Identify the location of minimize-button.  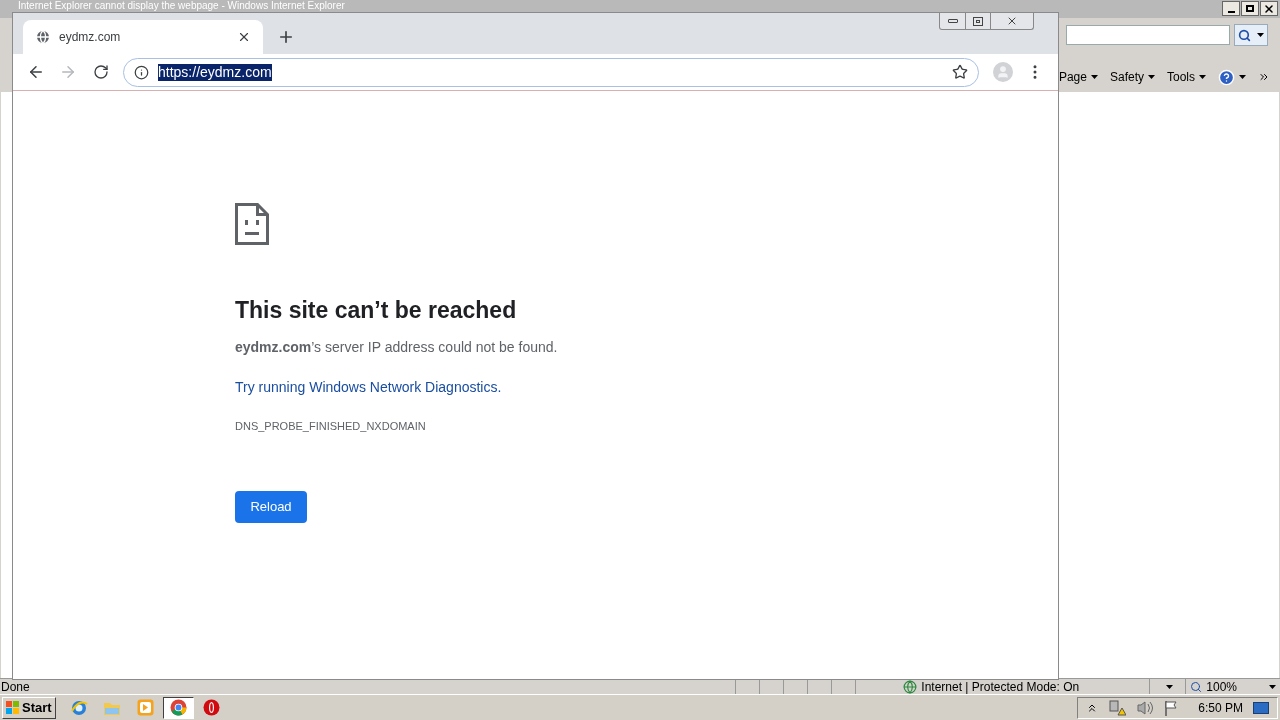
(1231, 8).